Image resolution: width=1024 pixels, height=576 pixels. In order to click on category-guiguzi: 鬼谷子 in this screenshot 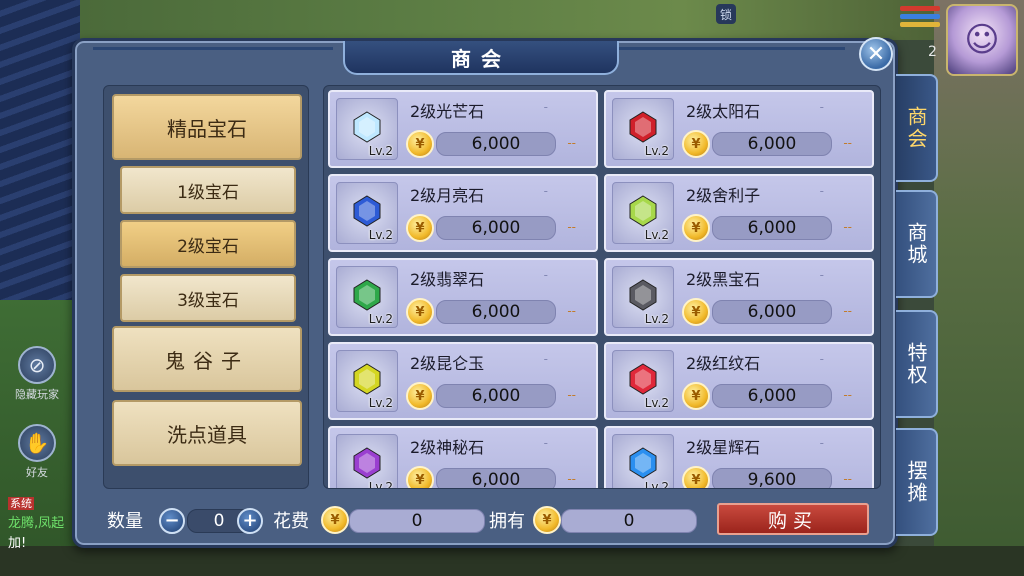, I will do `click(207, 359)`.